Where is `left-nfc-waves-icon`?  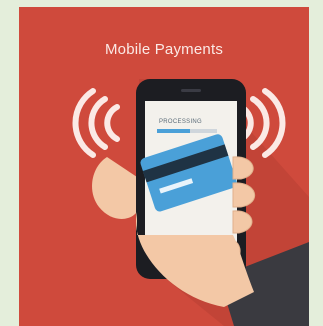 left-nfc-waves-icon is located at coordinates (96, 123).